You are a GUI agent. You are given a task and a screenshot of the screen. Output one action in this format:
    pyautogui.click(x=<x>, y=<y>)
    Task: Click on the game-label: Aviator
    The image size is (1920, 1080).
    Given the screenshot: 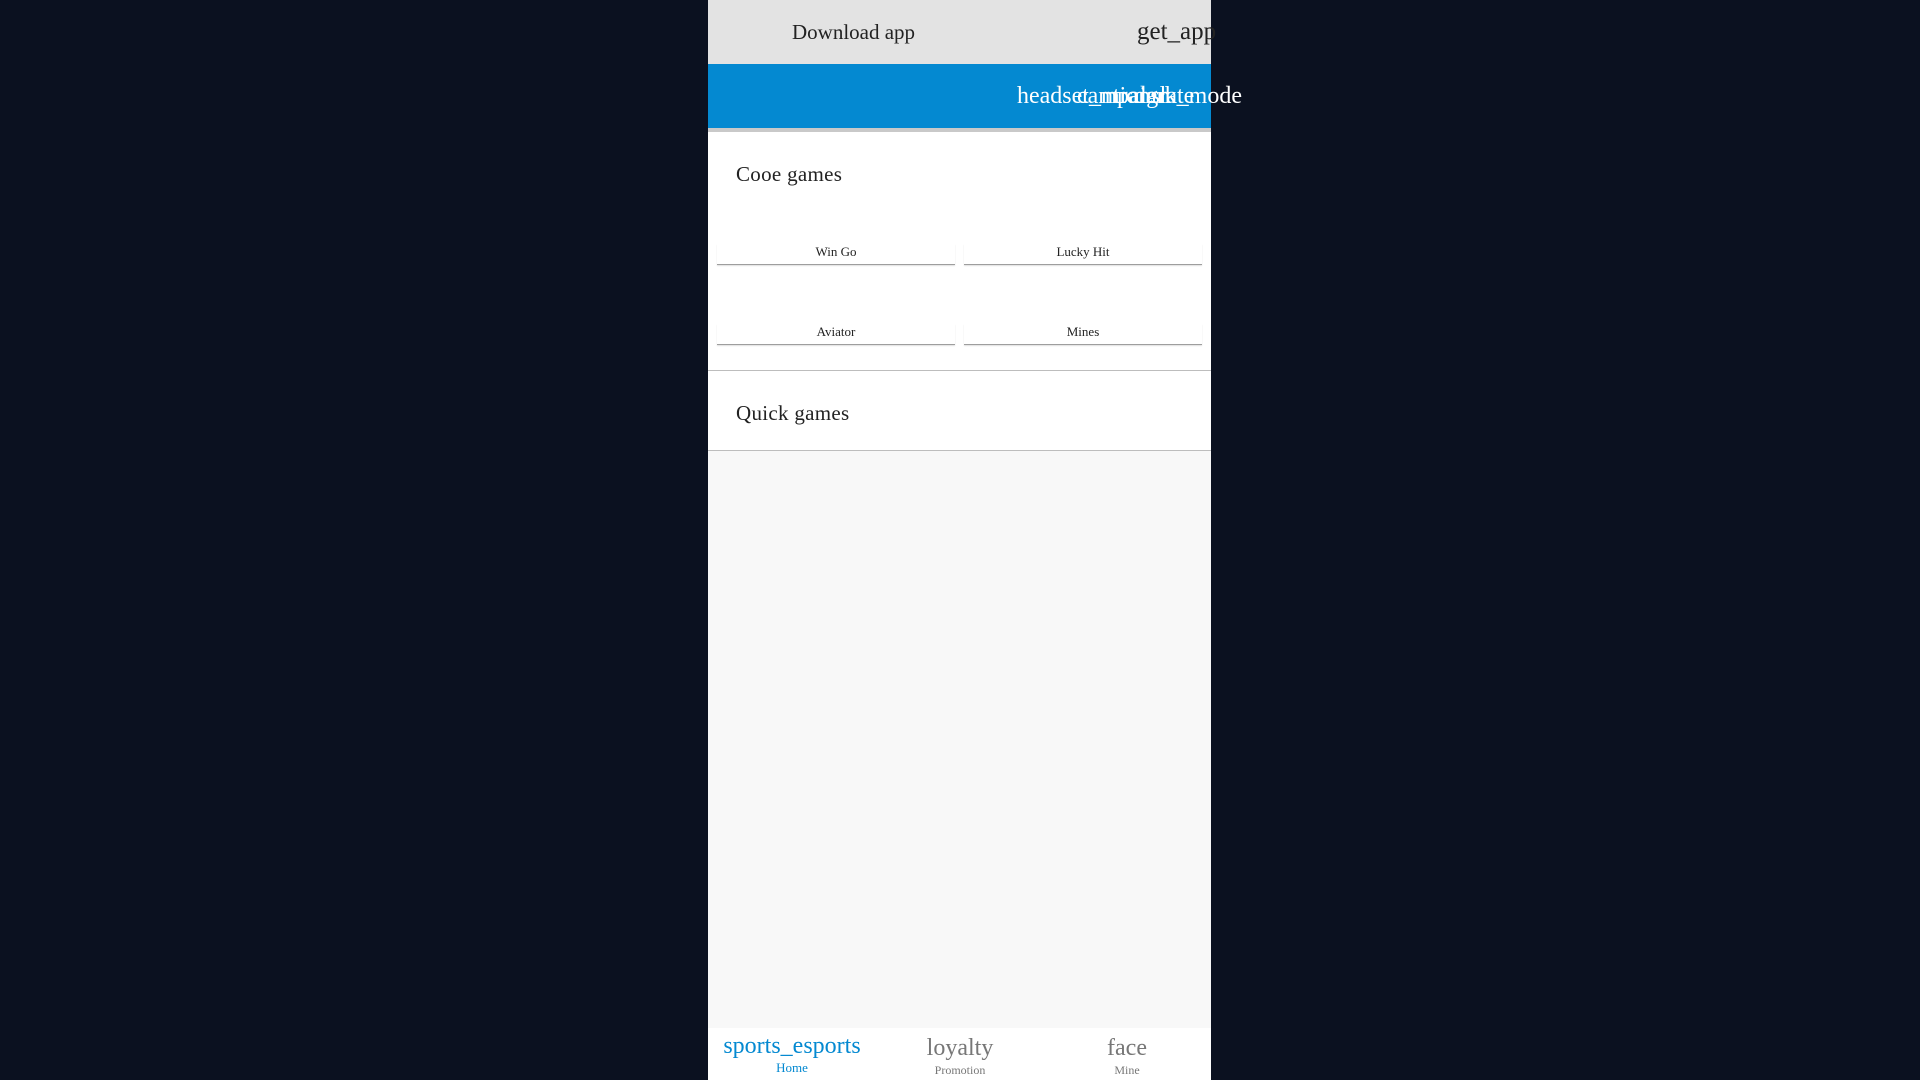 What is the action you would take?
    pyautogui.click(x=836, y=331)
    